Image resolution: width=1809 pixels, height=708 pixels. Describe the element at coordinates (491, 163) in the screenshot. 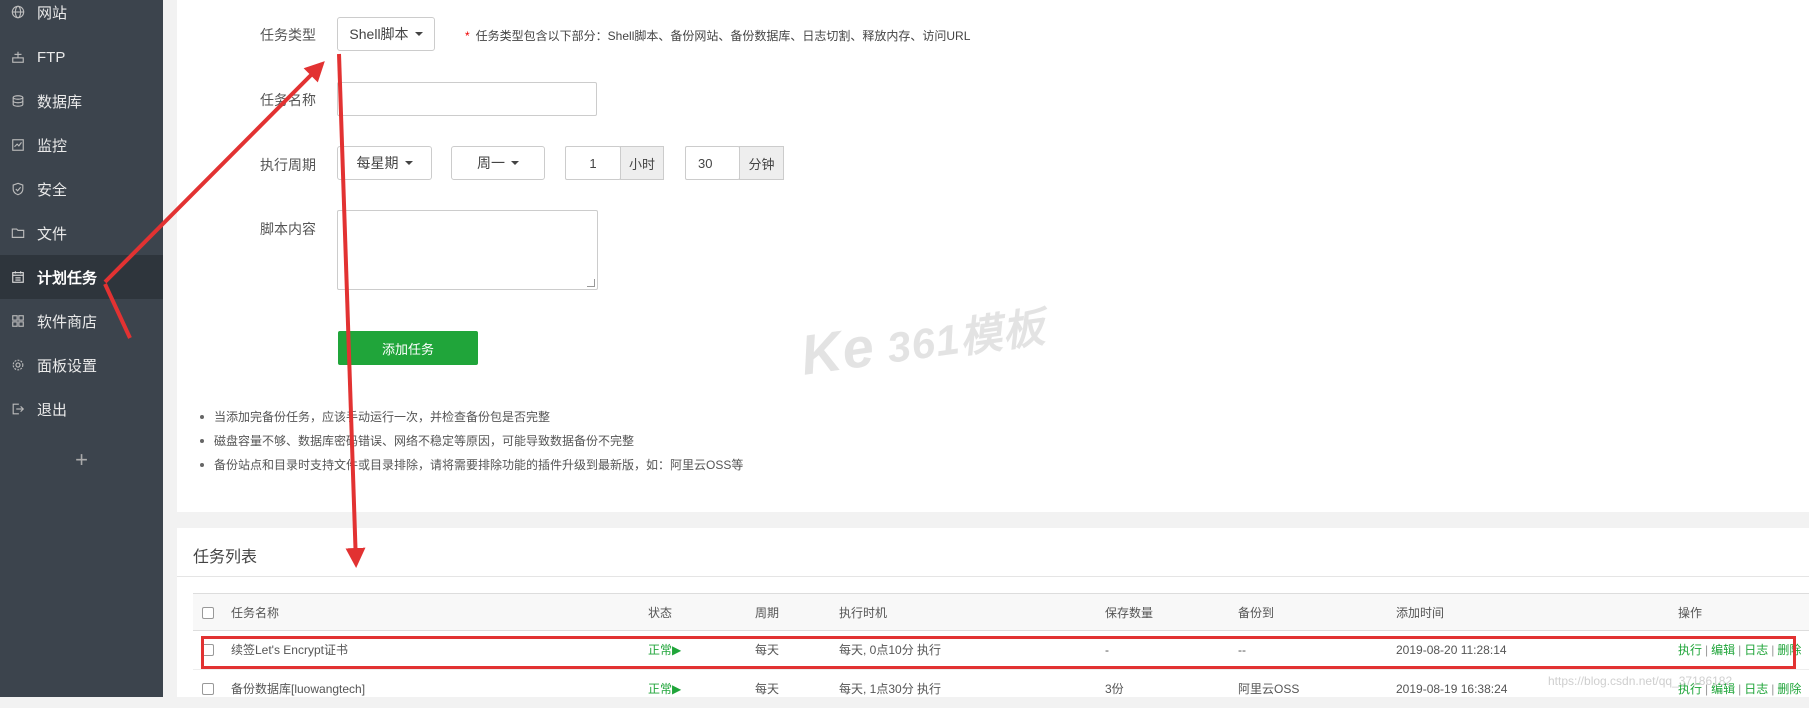

I see `weekday-value: 周一` at that location.